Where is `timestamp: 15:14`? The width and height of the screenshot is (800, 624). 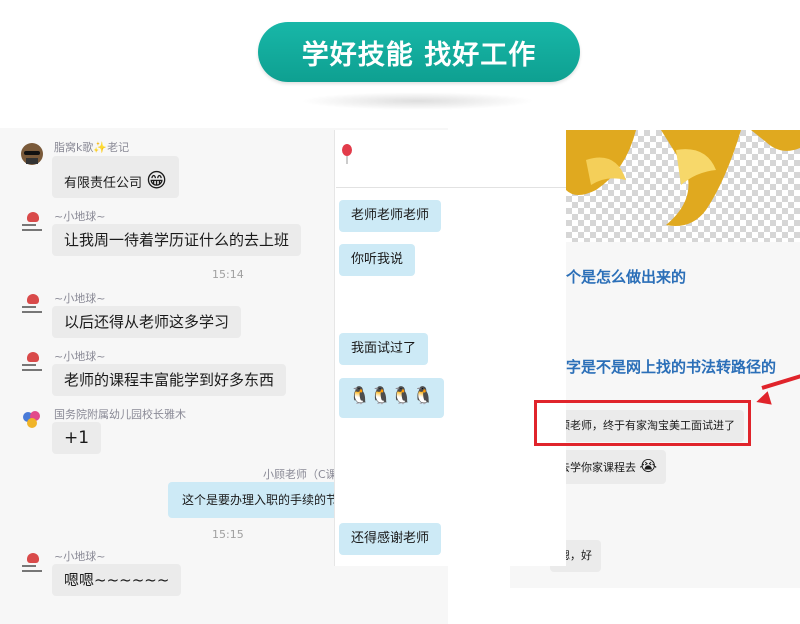 timestamp: 15:14 is located at coordinates (228, 274).